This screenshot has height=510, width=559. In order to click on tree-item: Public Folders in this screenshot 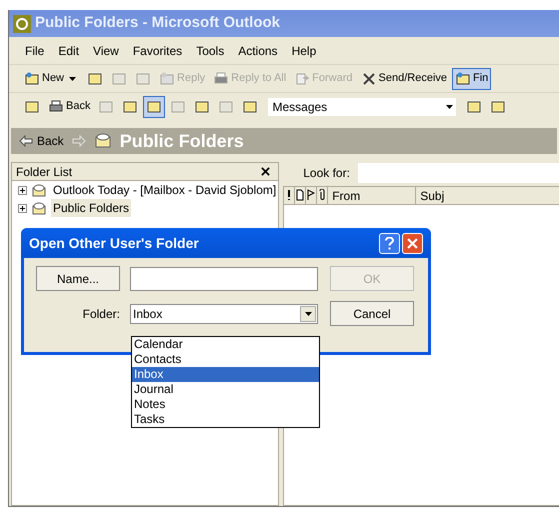, I will do `click(91, 208)`.